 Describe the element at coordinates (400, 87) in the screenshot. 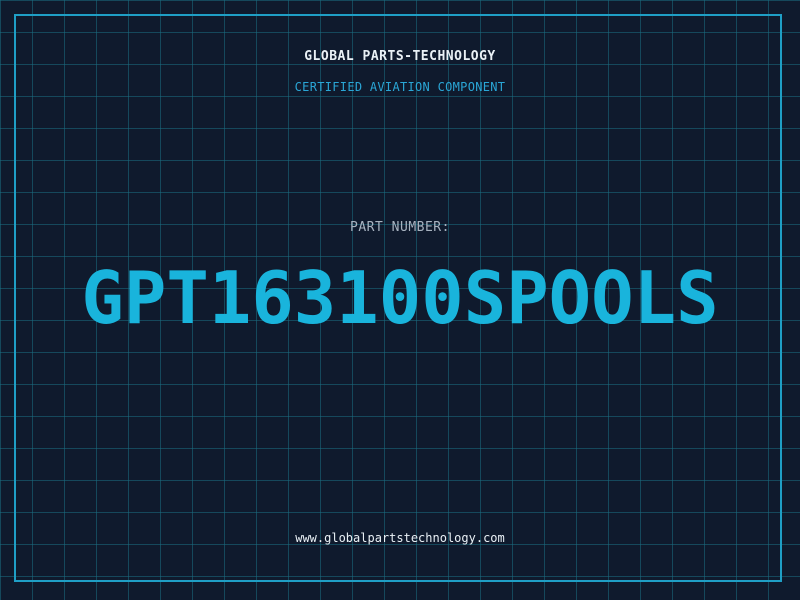

I see `certification-tagline: CERTIFIED AVIATION COMPONENT` at that location.